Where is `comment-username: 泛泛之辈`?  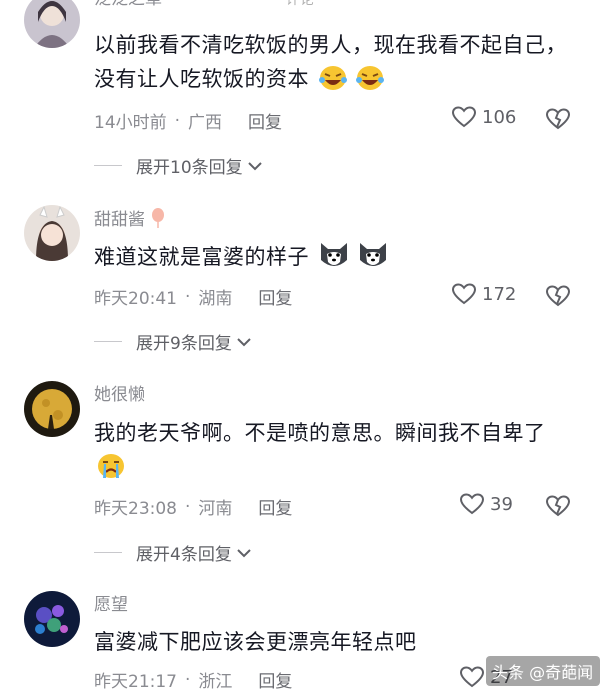
comment-username: 泛泛之辈 is located at coordinates (128, 5).